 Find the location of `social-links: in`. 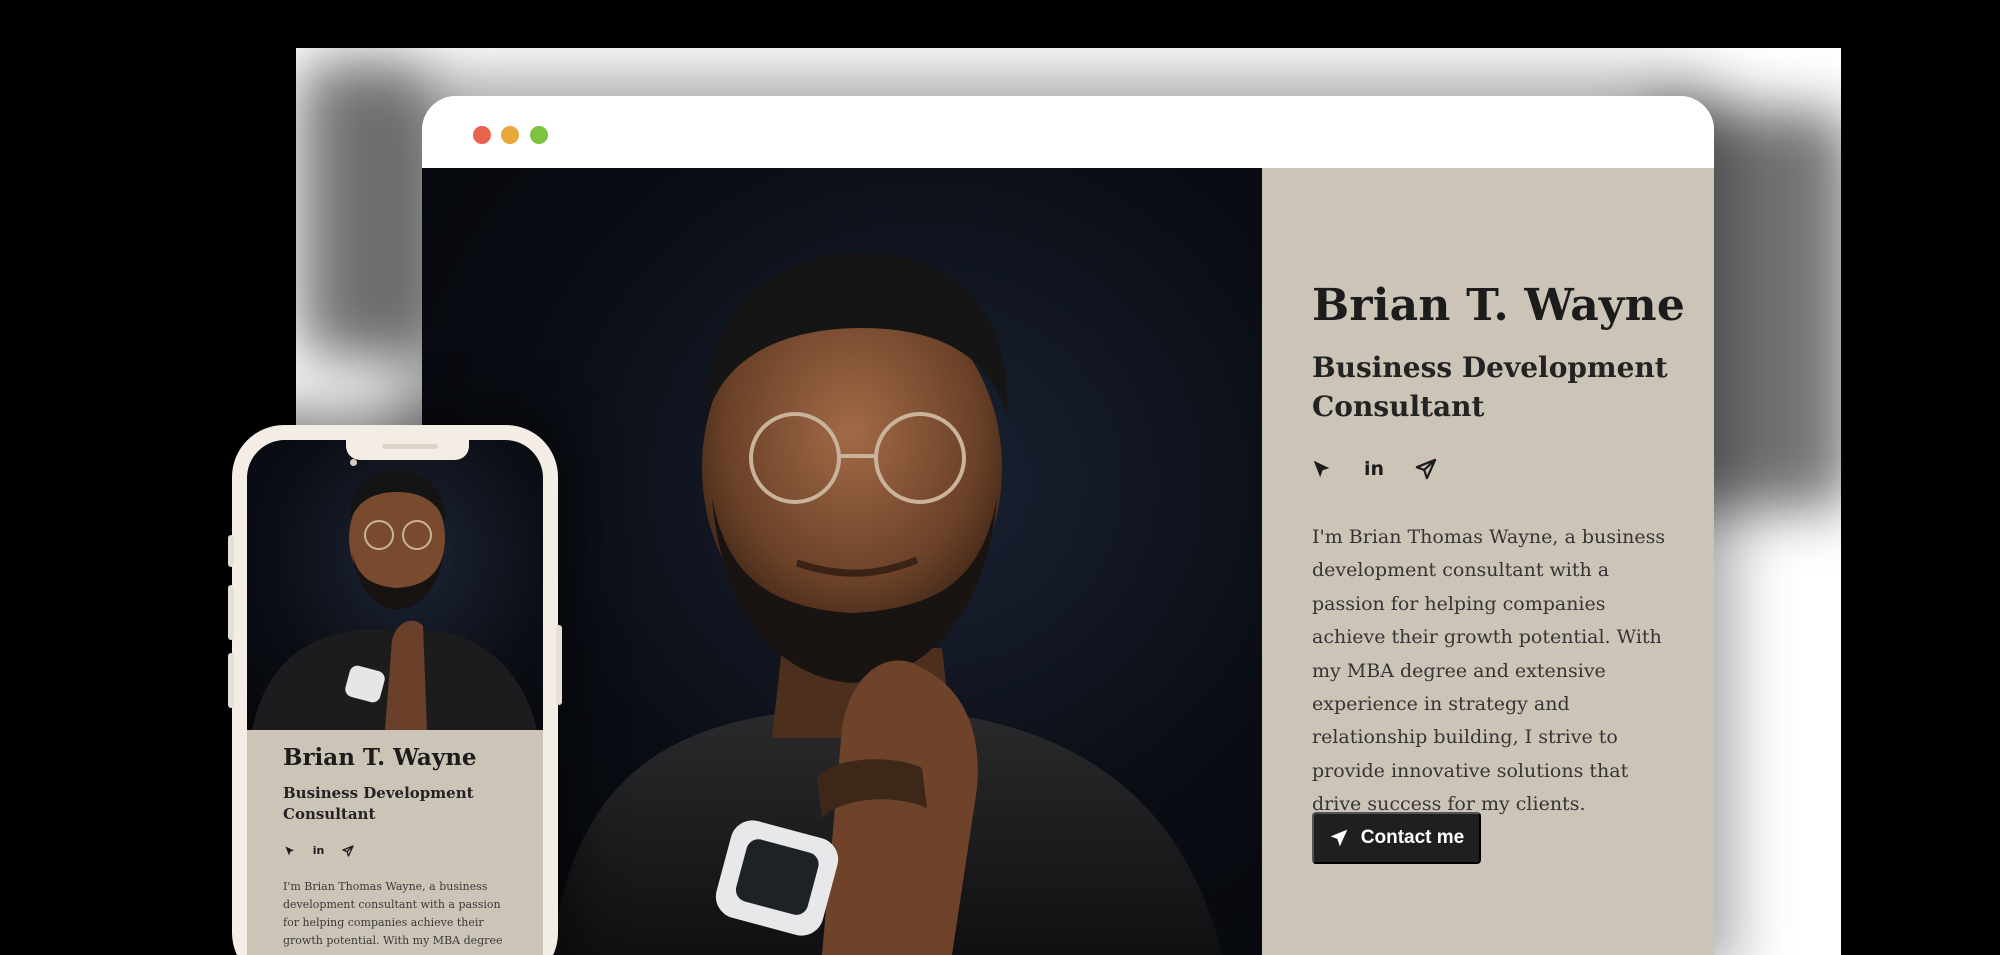

social-links: in is located at coordinates (1374, 469).